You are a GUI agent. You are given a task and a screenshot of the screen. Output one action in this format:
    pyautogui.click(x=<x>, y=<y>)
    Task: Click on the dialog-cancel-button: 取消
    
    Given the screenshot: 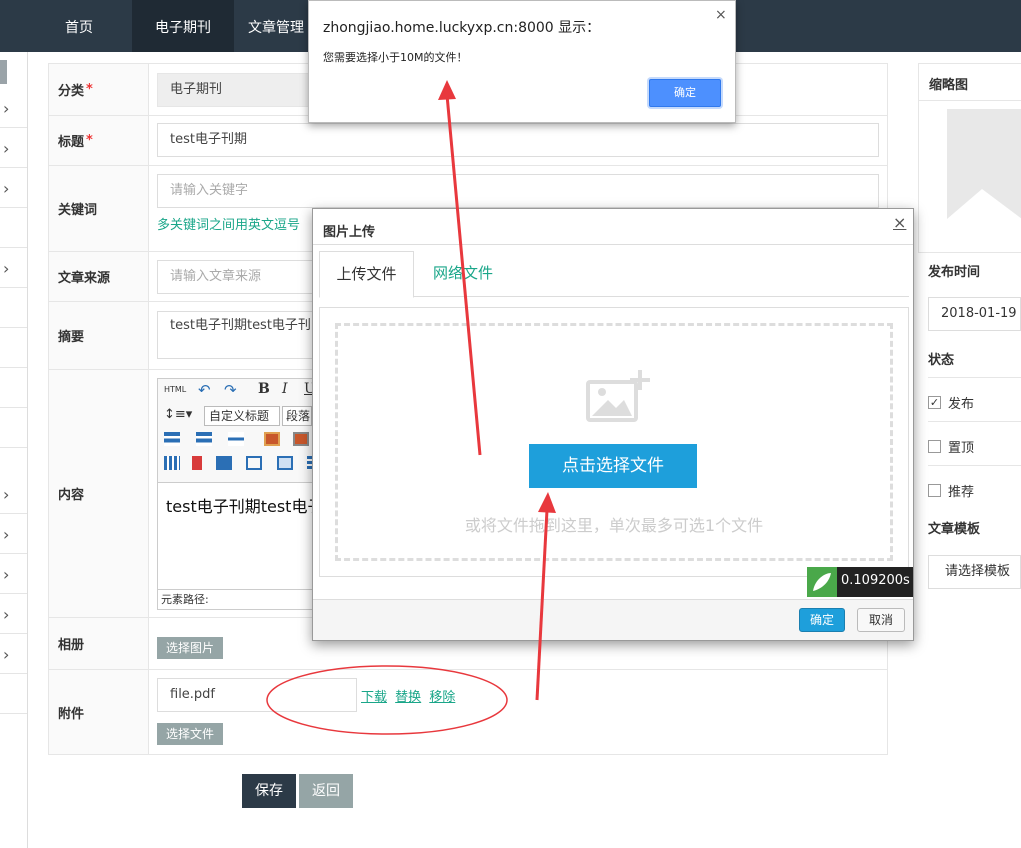 What is the action you would take?
    pyautogui.click(x=881, y=620)
    